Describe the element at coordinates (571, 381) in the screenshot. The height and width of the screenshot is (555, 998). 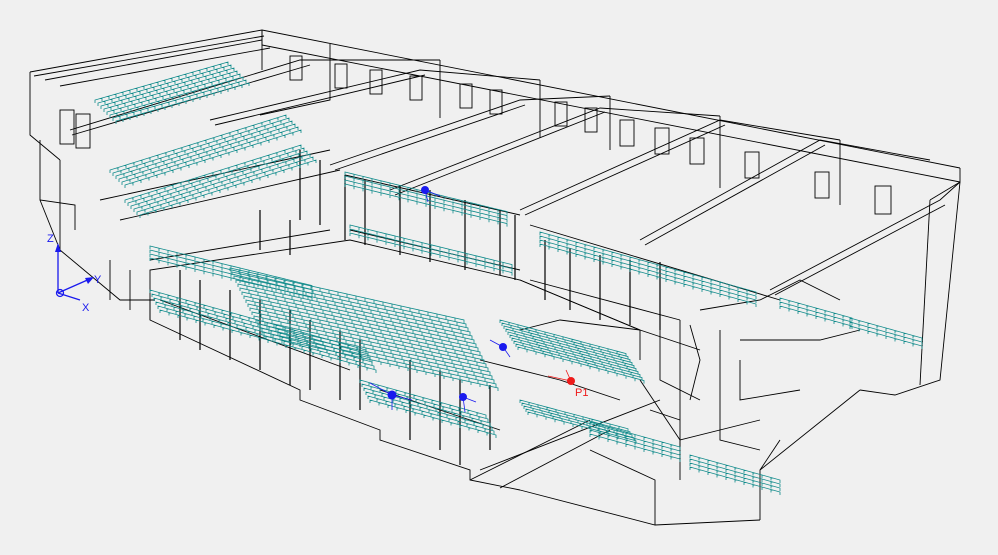
I see `receiver-dot` at that location.